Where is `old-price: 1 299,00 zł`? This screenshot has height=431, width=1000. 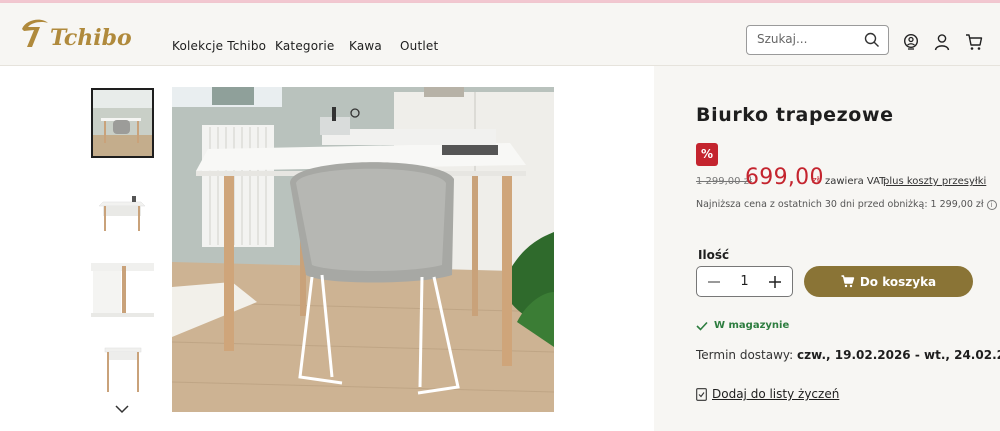 old-price: 1 299,00 zł is located at coordinates (724, 181).